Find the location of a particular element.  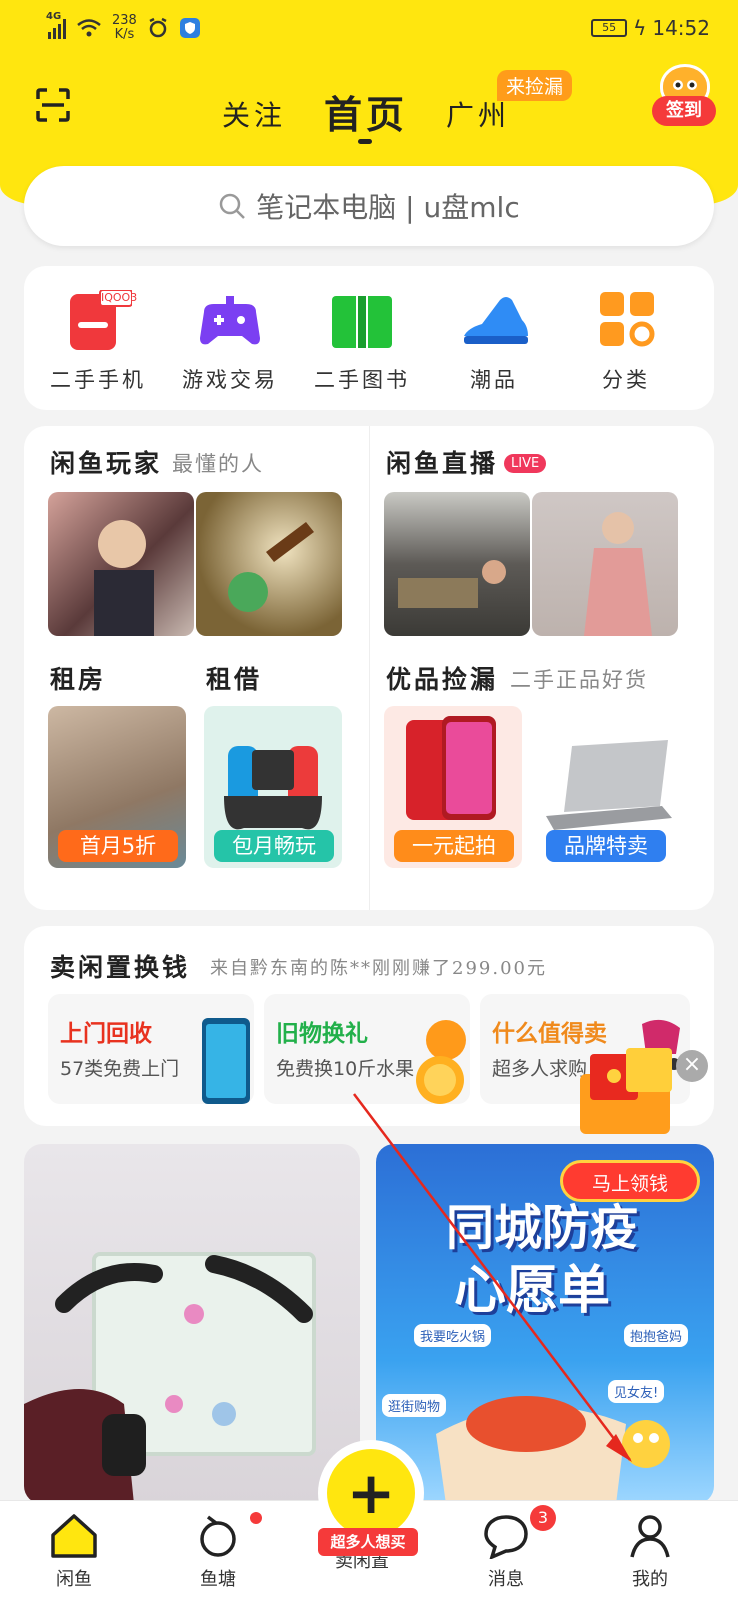

profile-icon is located at coordinates (650, 1536).